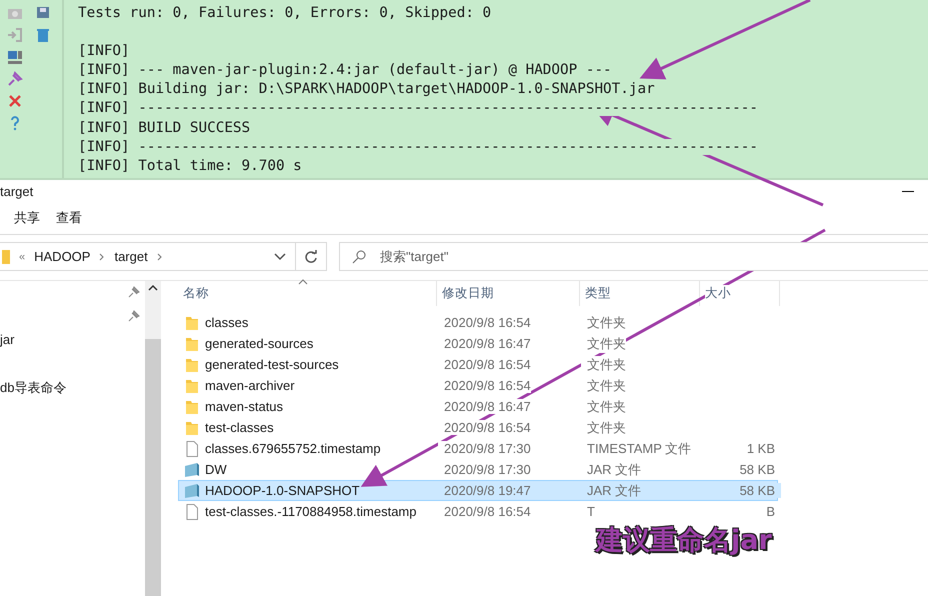  I want to click on layout-icon, so click(15, 57).